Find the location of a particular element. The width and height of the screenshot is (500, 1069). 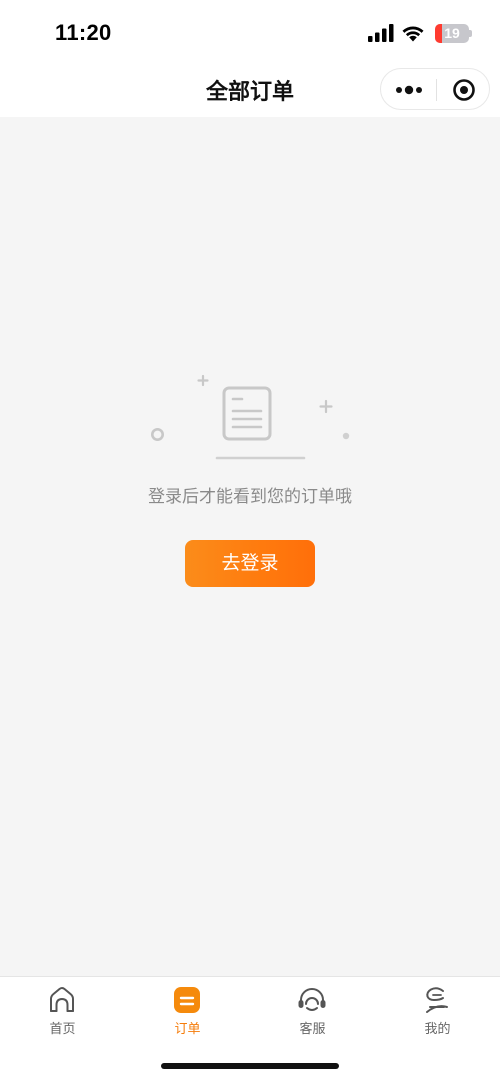

signal-icon is located at coordinates (381, 33).